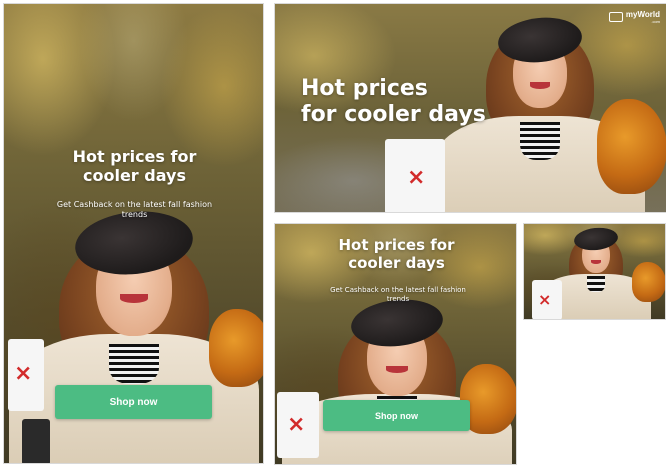 The height and width of the screenshot is (465, 666). Describe the element at coordinates (655, 21) in the screenshot. I see `logo-subtext: .com` at that location.